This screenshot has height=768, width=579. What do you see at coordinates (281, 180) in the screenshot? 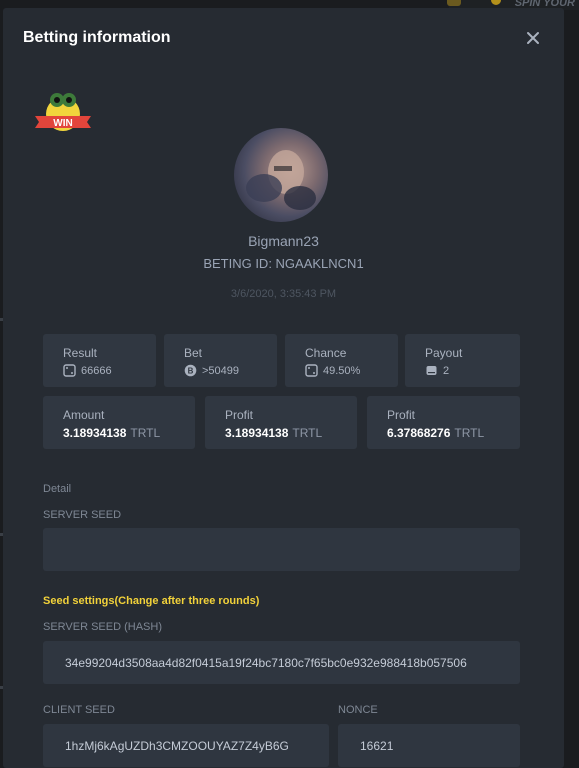
I see `avatar-image` at bounding box center [281, 180].